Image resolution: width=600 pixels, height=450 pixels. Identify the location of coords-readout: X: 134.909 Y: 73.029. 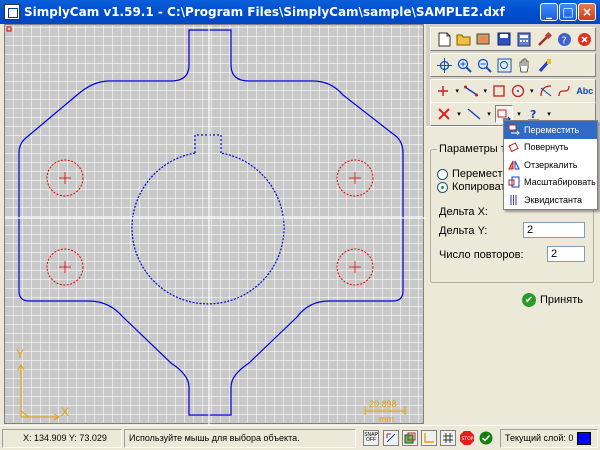
(62, 438).